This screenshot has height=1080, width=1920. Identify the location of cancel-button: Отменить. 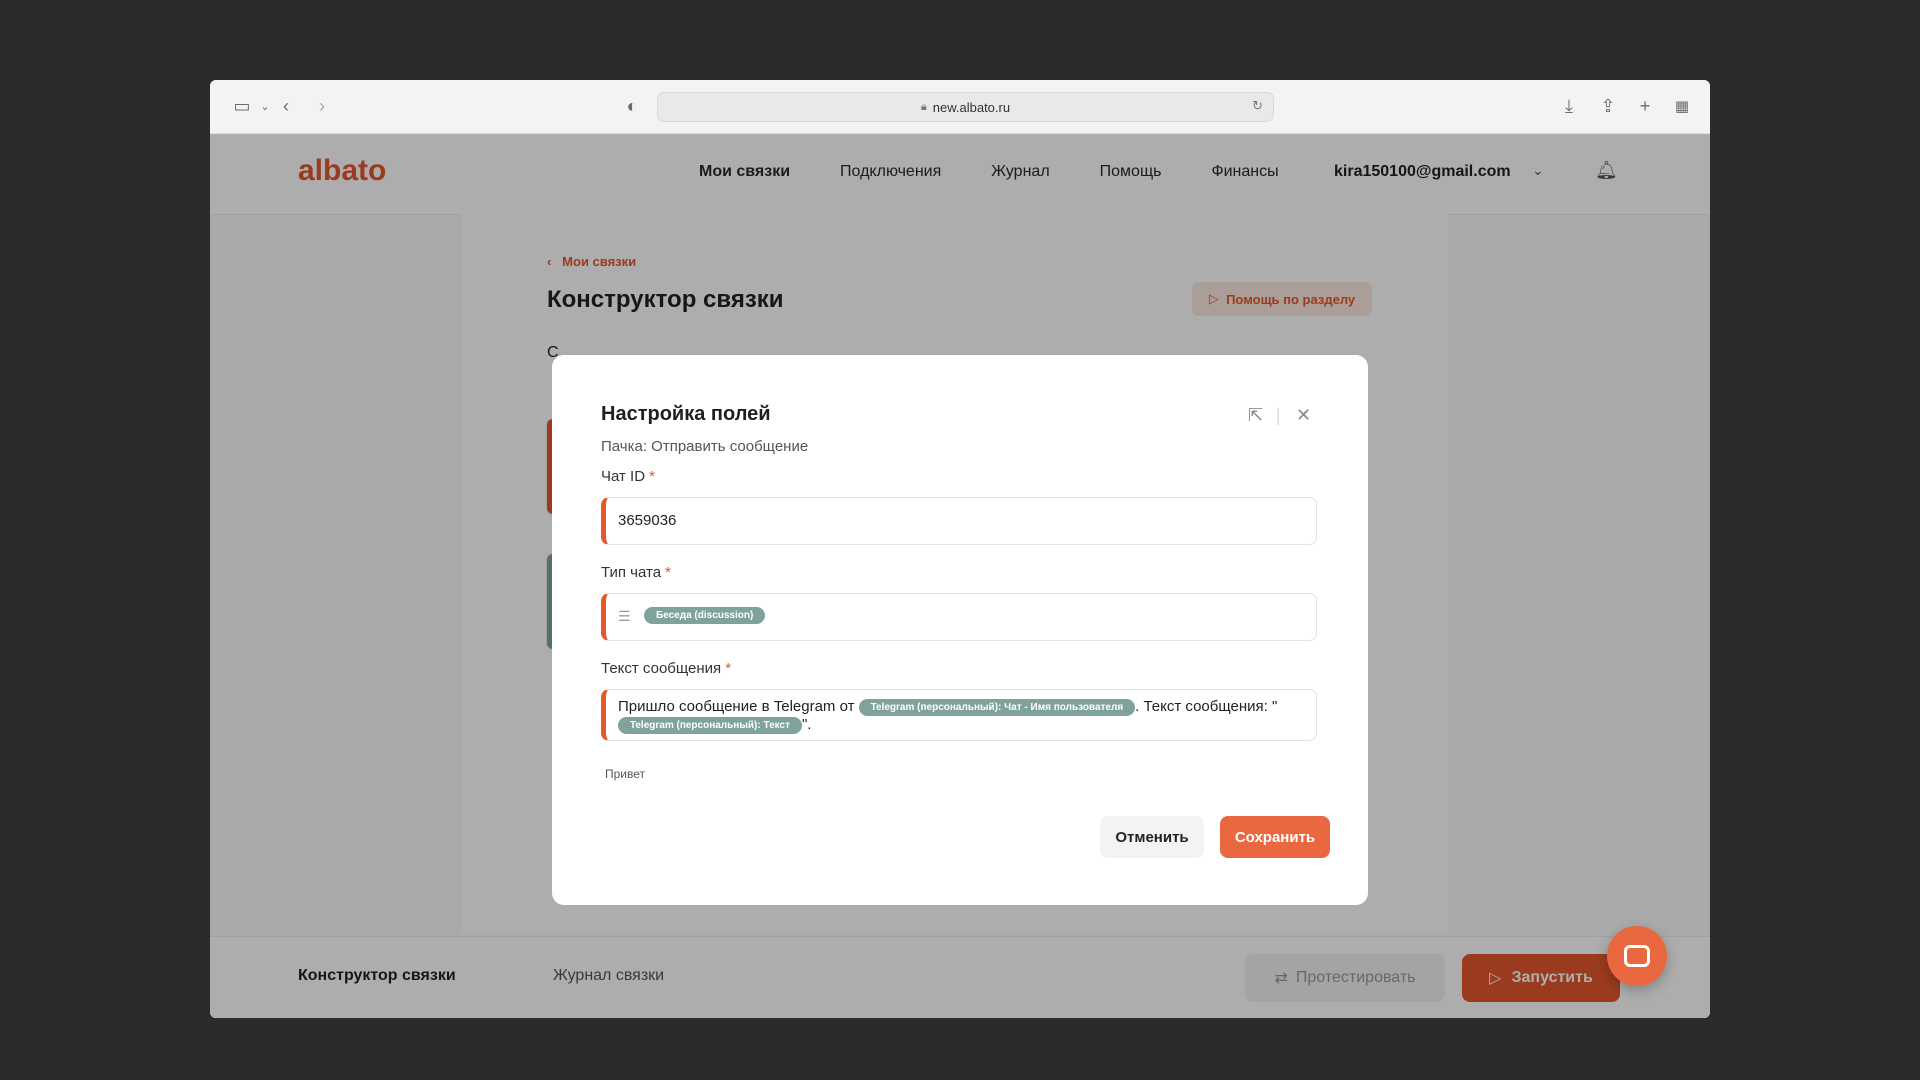
(1152, 837).